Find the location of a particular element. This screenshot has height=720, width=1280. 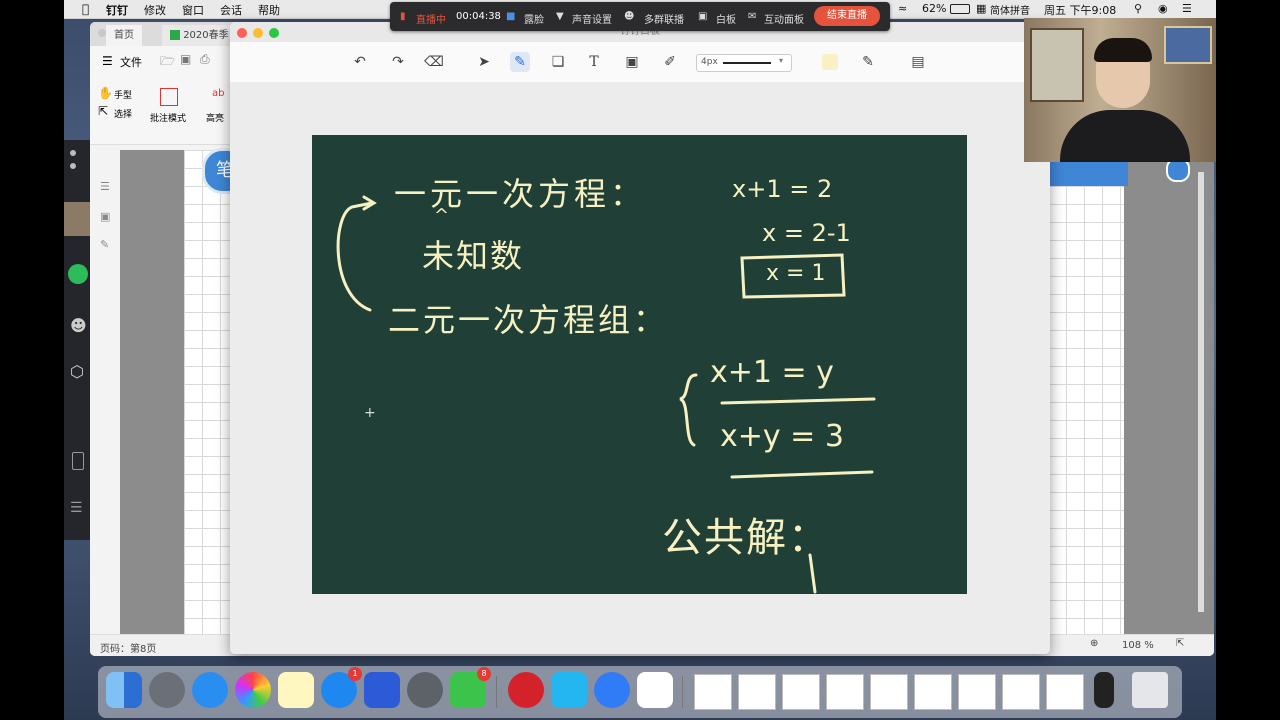

pen-icon: ✎ is located at coordinates (520, 62).